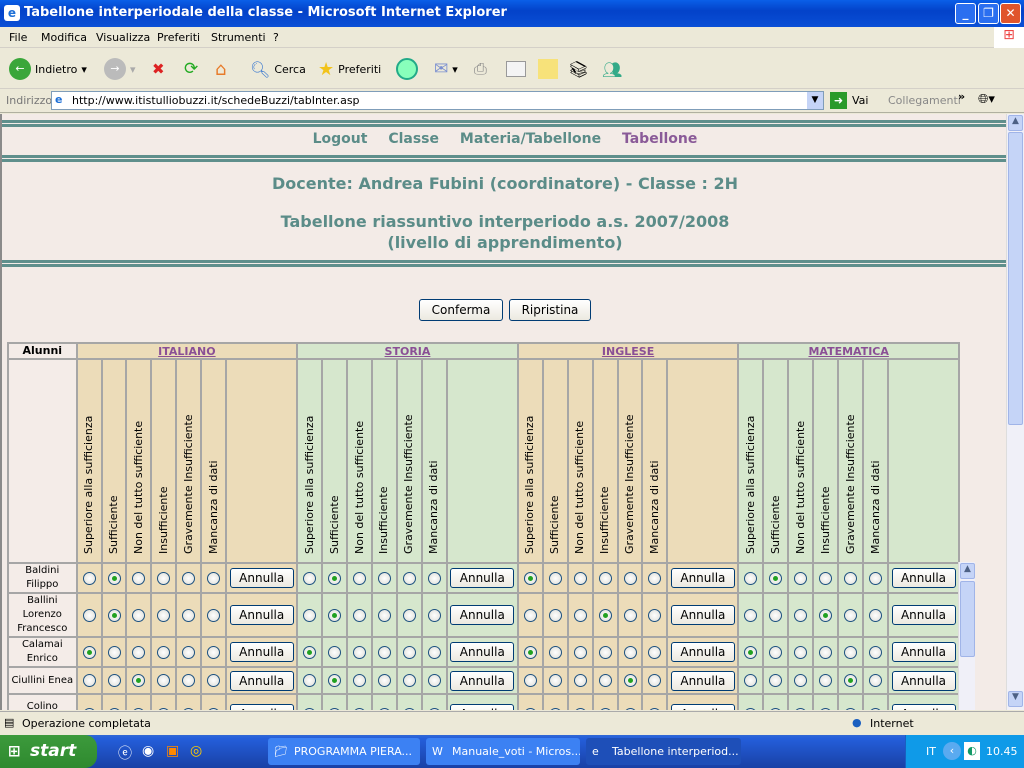  Describe the element at coordinates (924, 100) in the screenshot. I see `links-button: Collegamenti` at that location.